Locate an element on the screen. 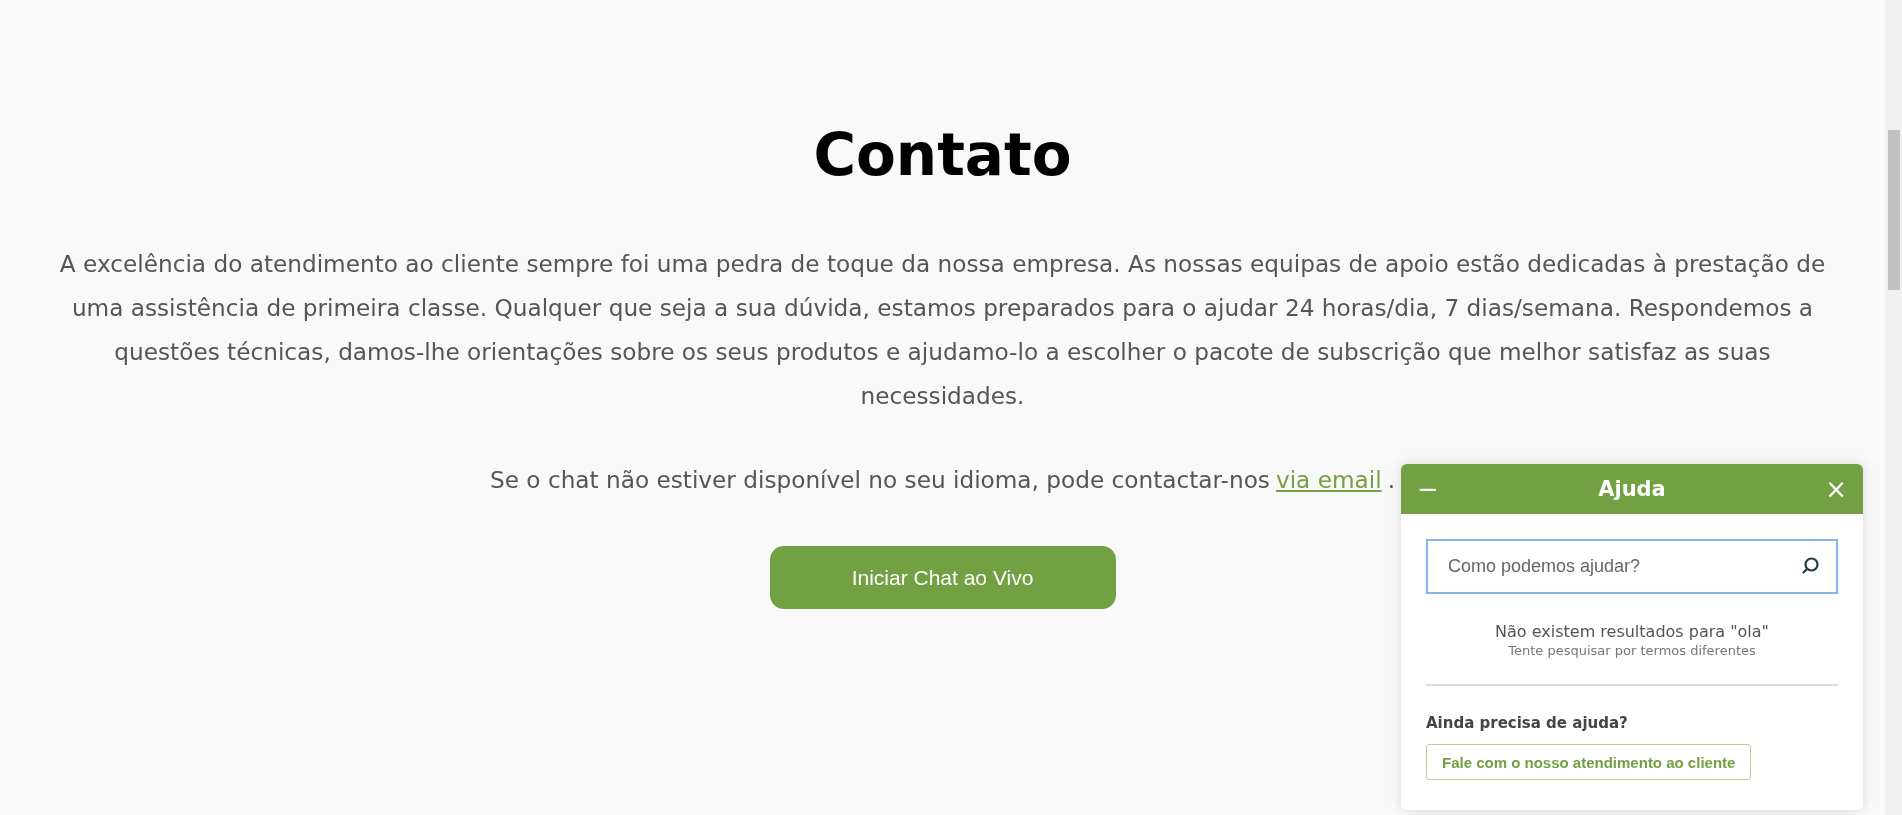 The image size is (1902, 815). period-text: . is located at coordinates (1391, 480).